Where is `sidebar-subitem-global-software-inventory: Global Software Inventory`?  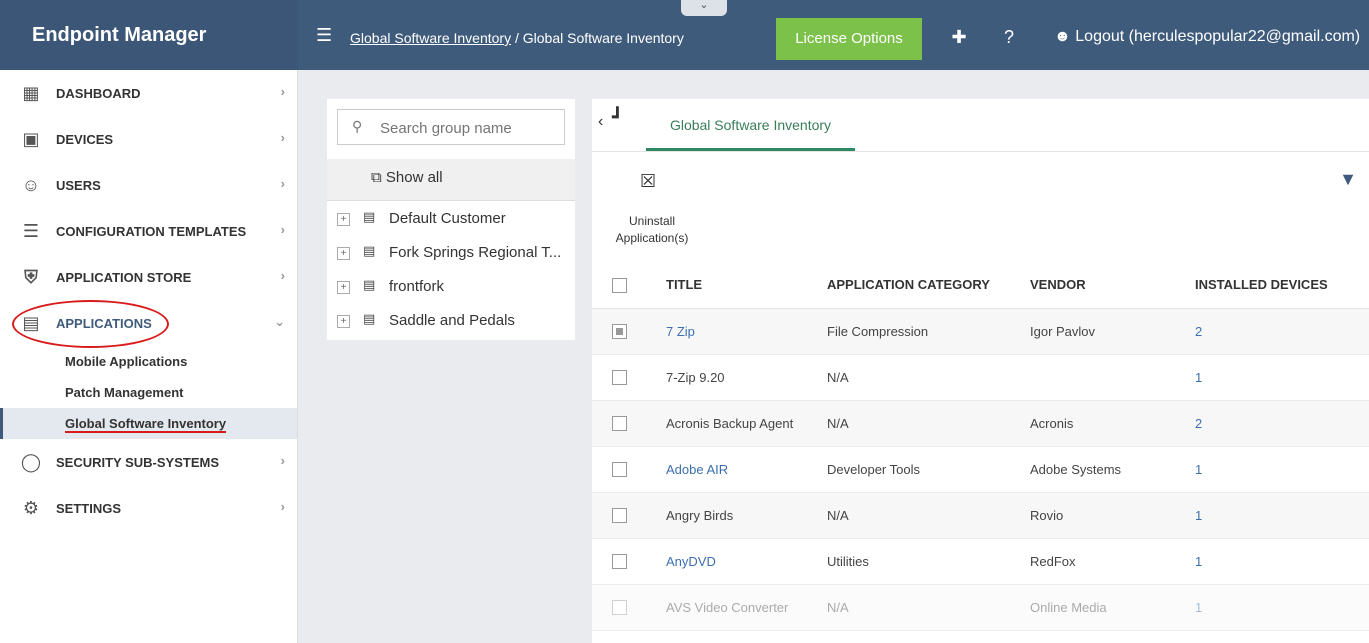 sidebar-subitem-global-software-inventory: Global Software Inventory is located at coordinates (148, 423).